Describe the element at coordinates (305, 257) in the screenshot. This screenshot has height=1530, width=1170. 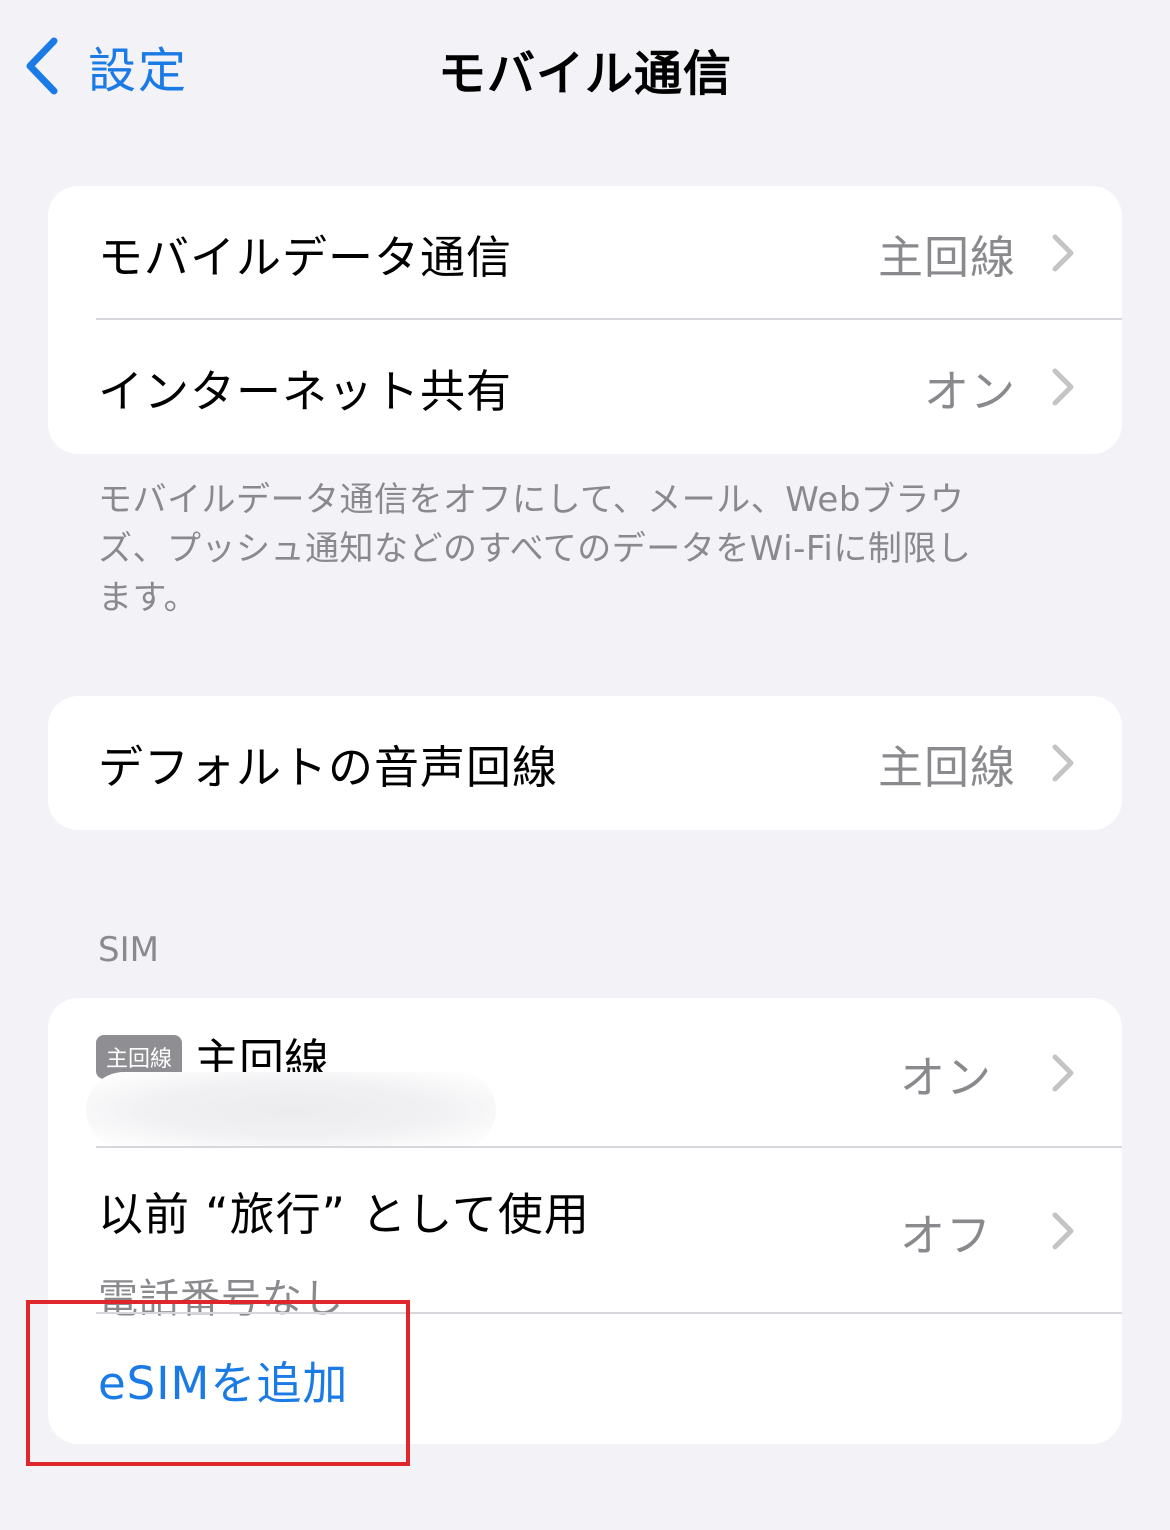
I see `row-label: モバイルデータ通信` at that location.